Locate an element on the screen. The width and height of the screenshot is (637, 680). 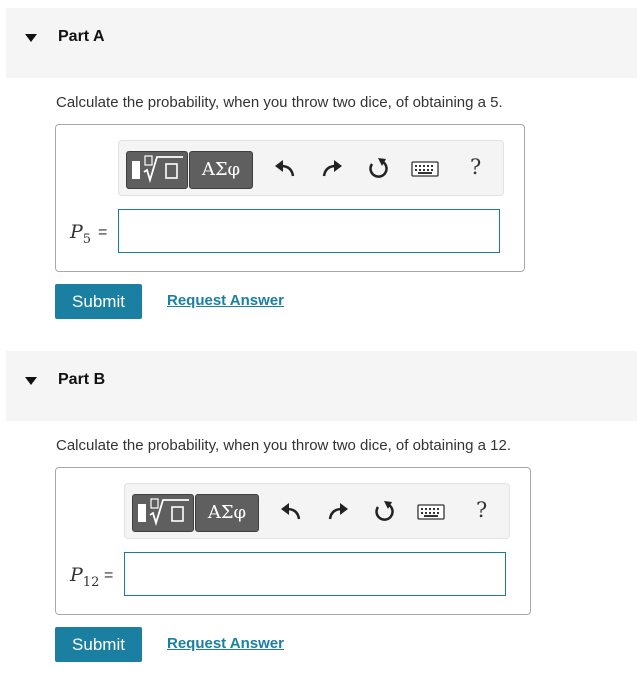
variable-label: P12 is located at coordinates (84, 577).